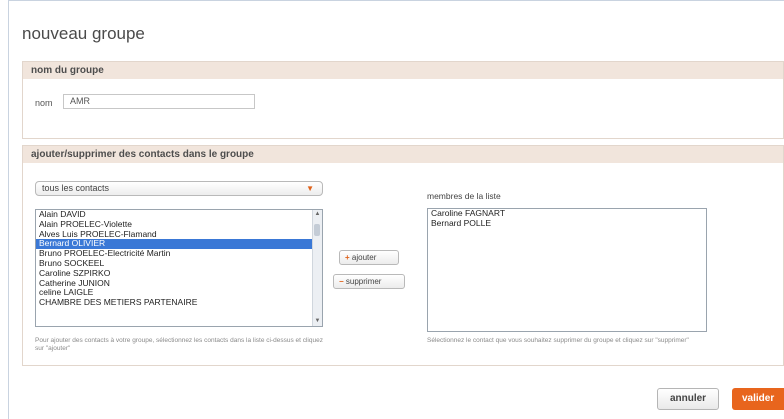 The image size is (784, 419). Describe the element at coordinates (317, 230) in the screenshot. I see `scroll-thumb` at that location.